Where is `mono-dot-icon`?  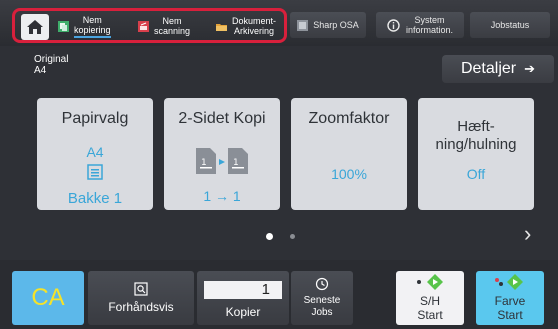 mono-dot-icon is located at coordinates (419, 282).